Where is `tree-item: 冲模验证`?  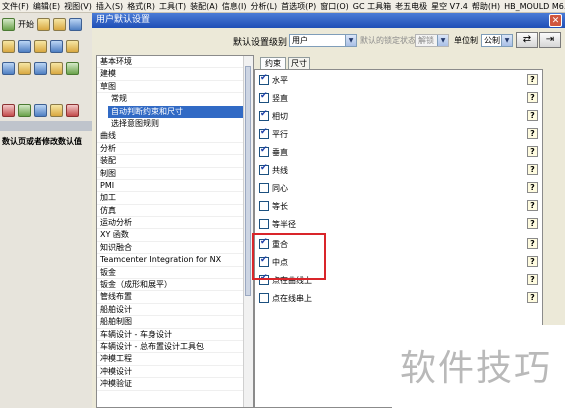
tree-item: 冲模验证 is located at coordinates (170, 384).